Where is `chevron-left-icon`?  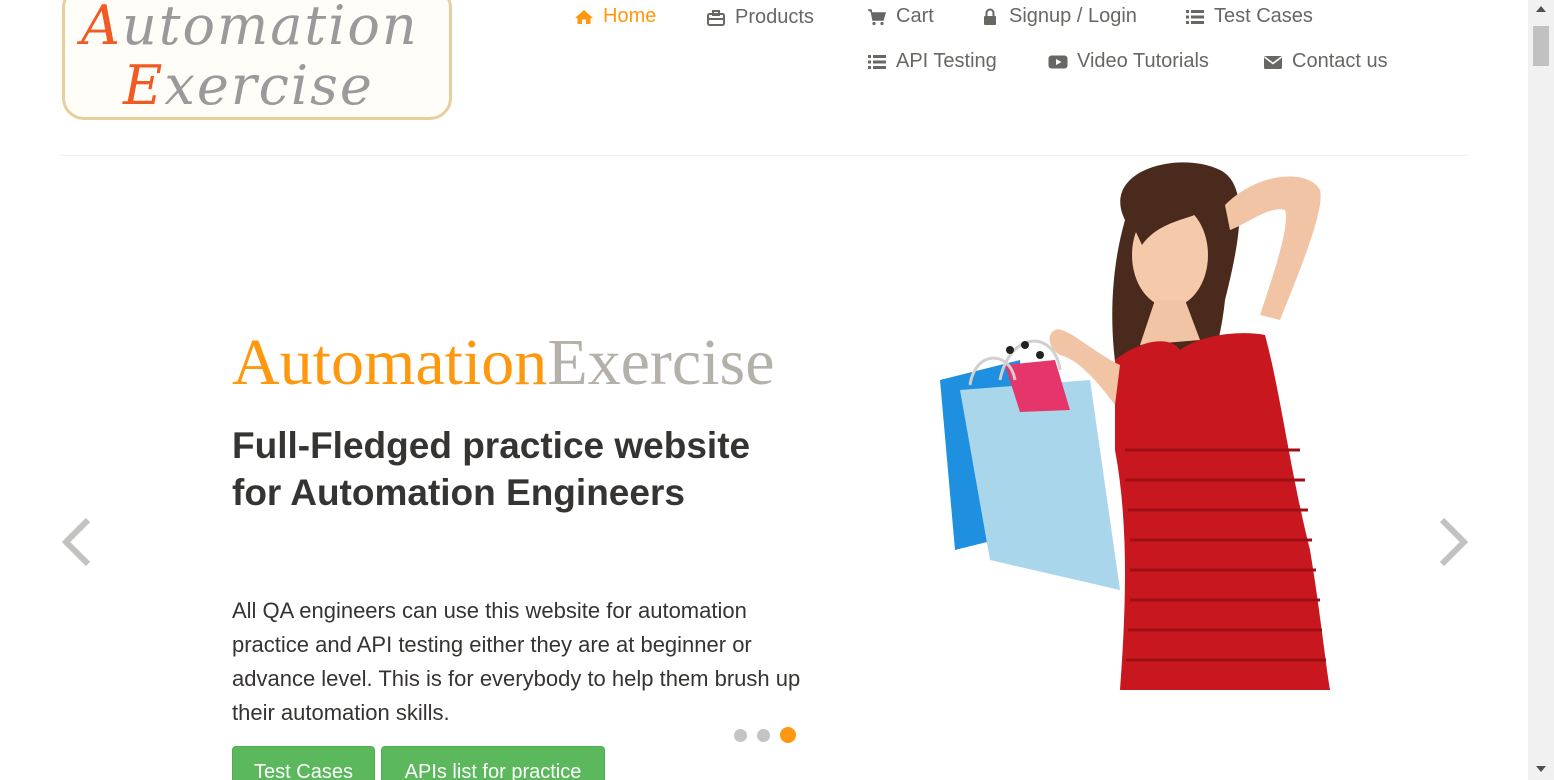
chevron-left-icon is located at coordinates (76, 542).